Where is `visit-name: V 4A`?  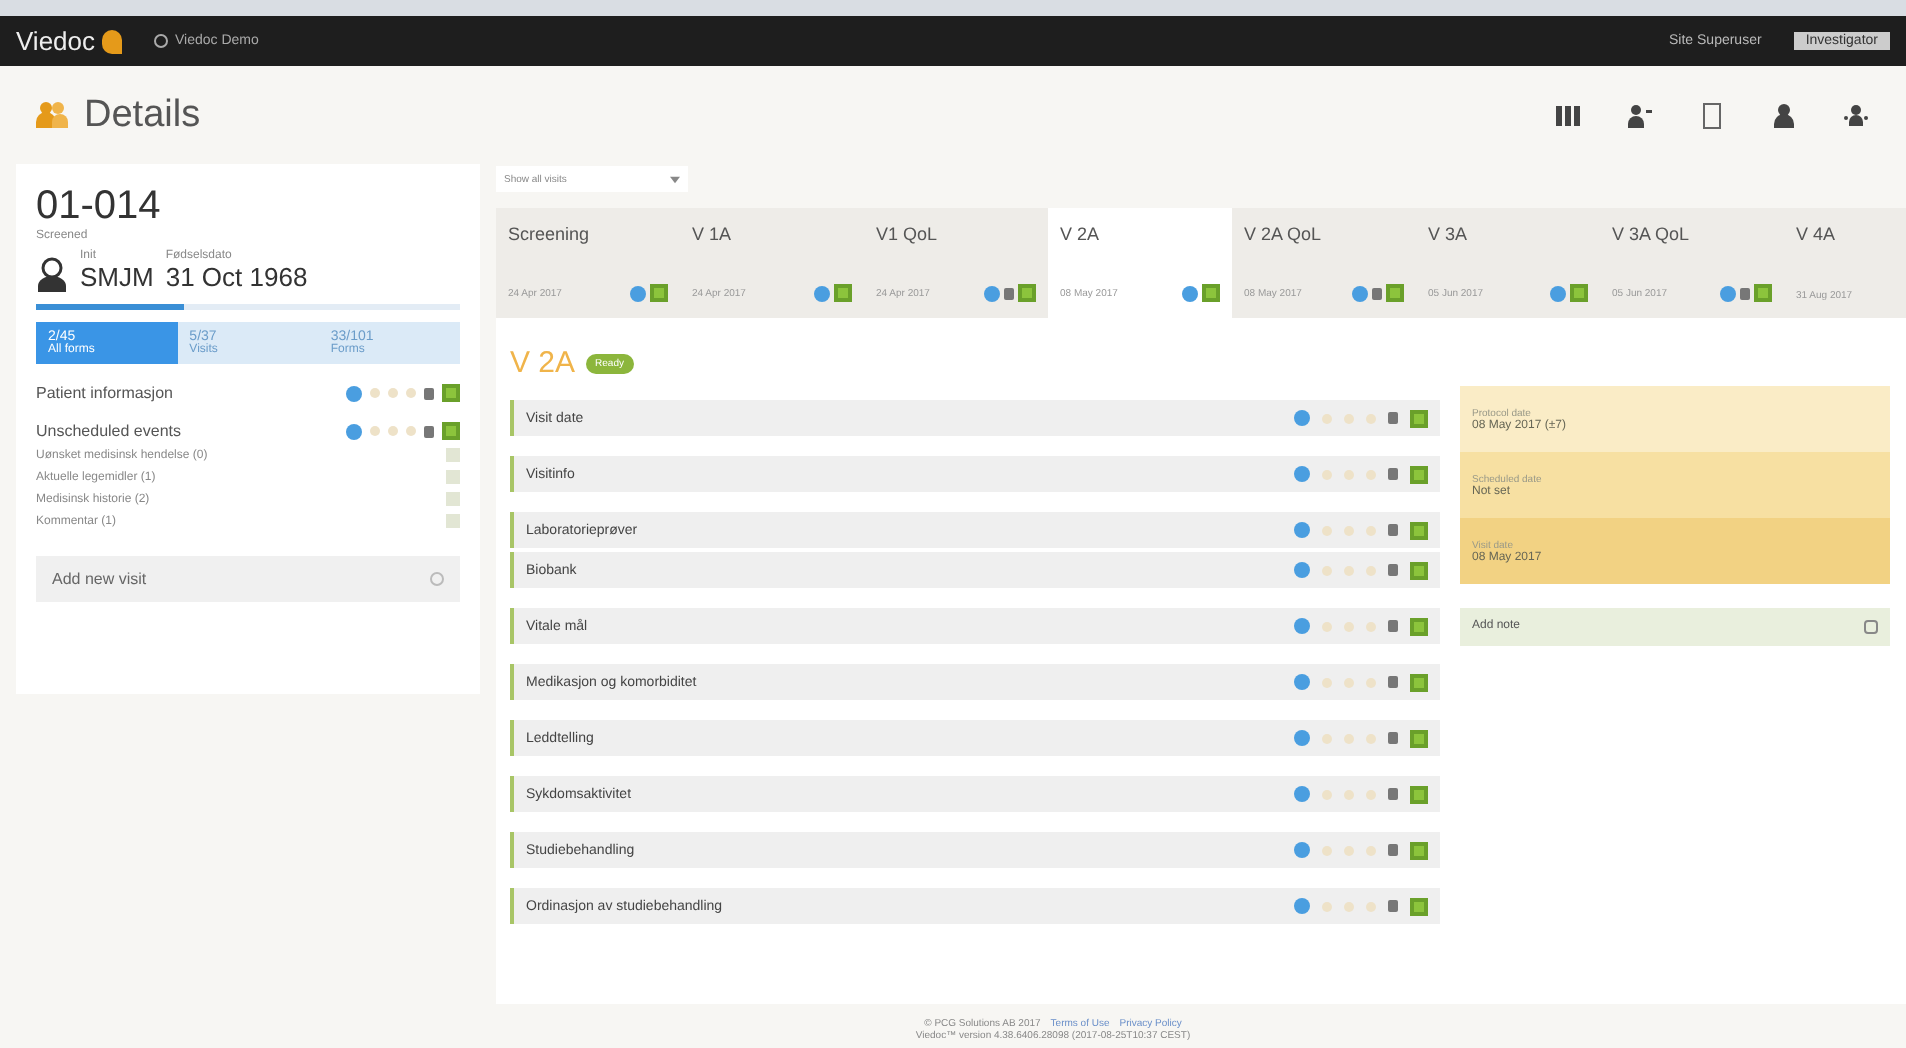
visit-name: V 4A is located at coordinates (1817, 234).